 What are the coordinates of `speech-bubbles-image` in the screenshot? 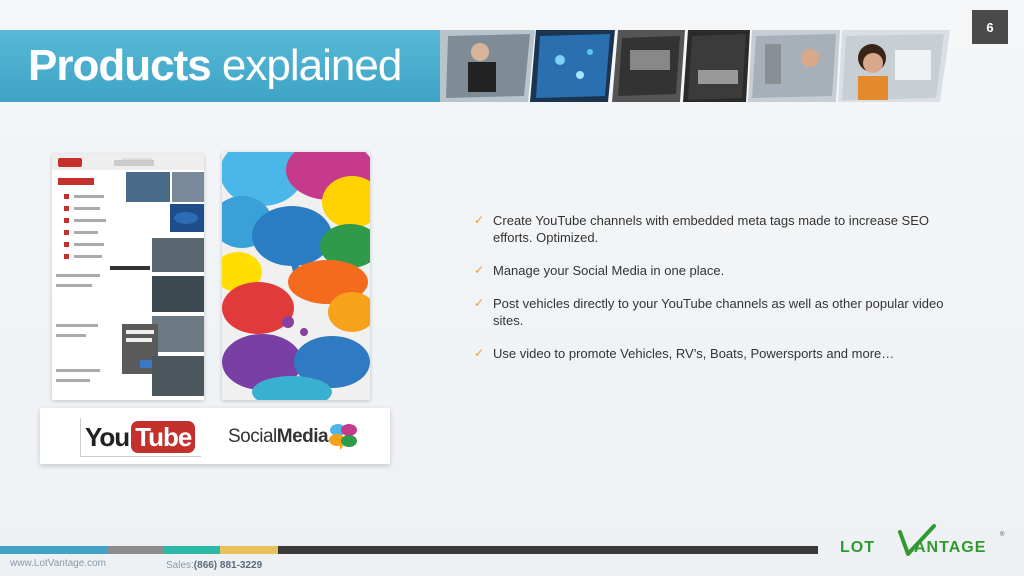 It's located at (296, 276).